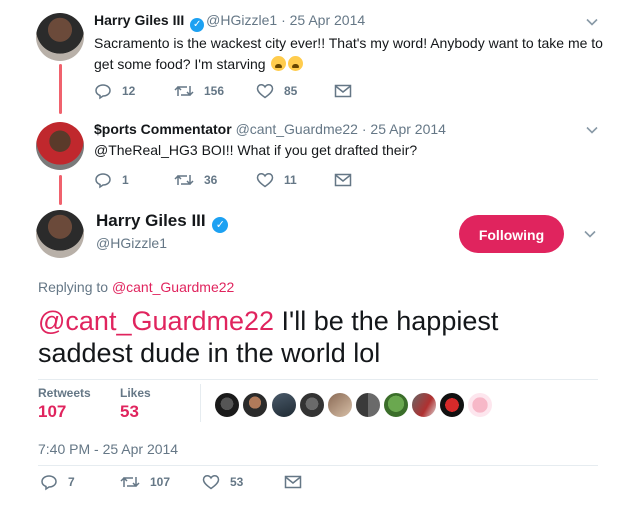  What do you see at coordinates (241, 20) in the screenshot?
I see `author-handle: @HGizzle1` at bounding box center [241, 20].